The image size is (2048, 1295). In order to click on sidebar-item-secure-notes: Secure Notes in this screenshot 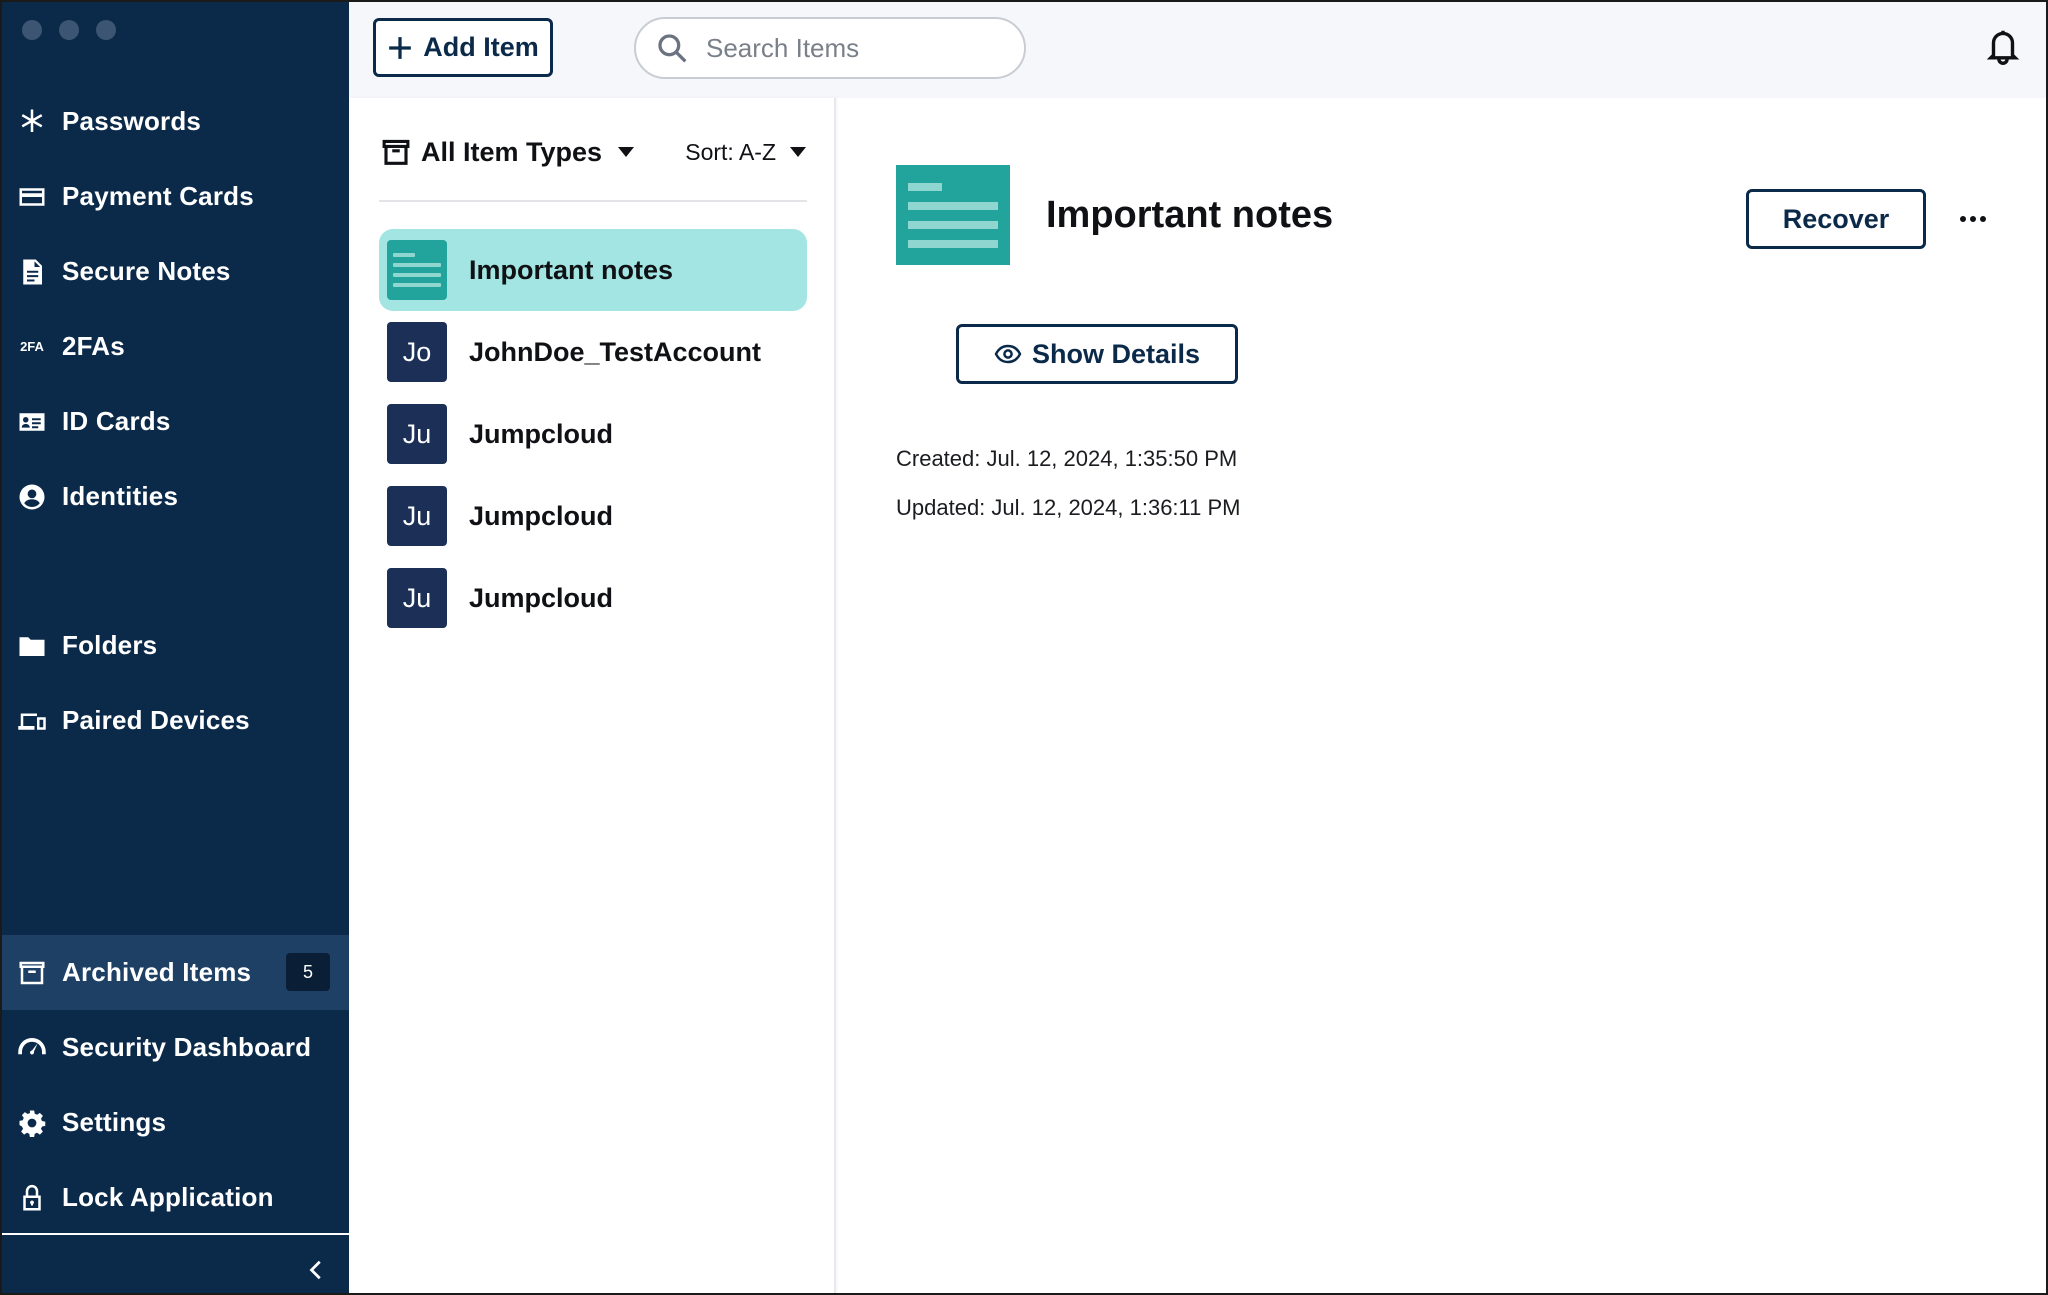, I will do `click(175, 271)`.